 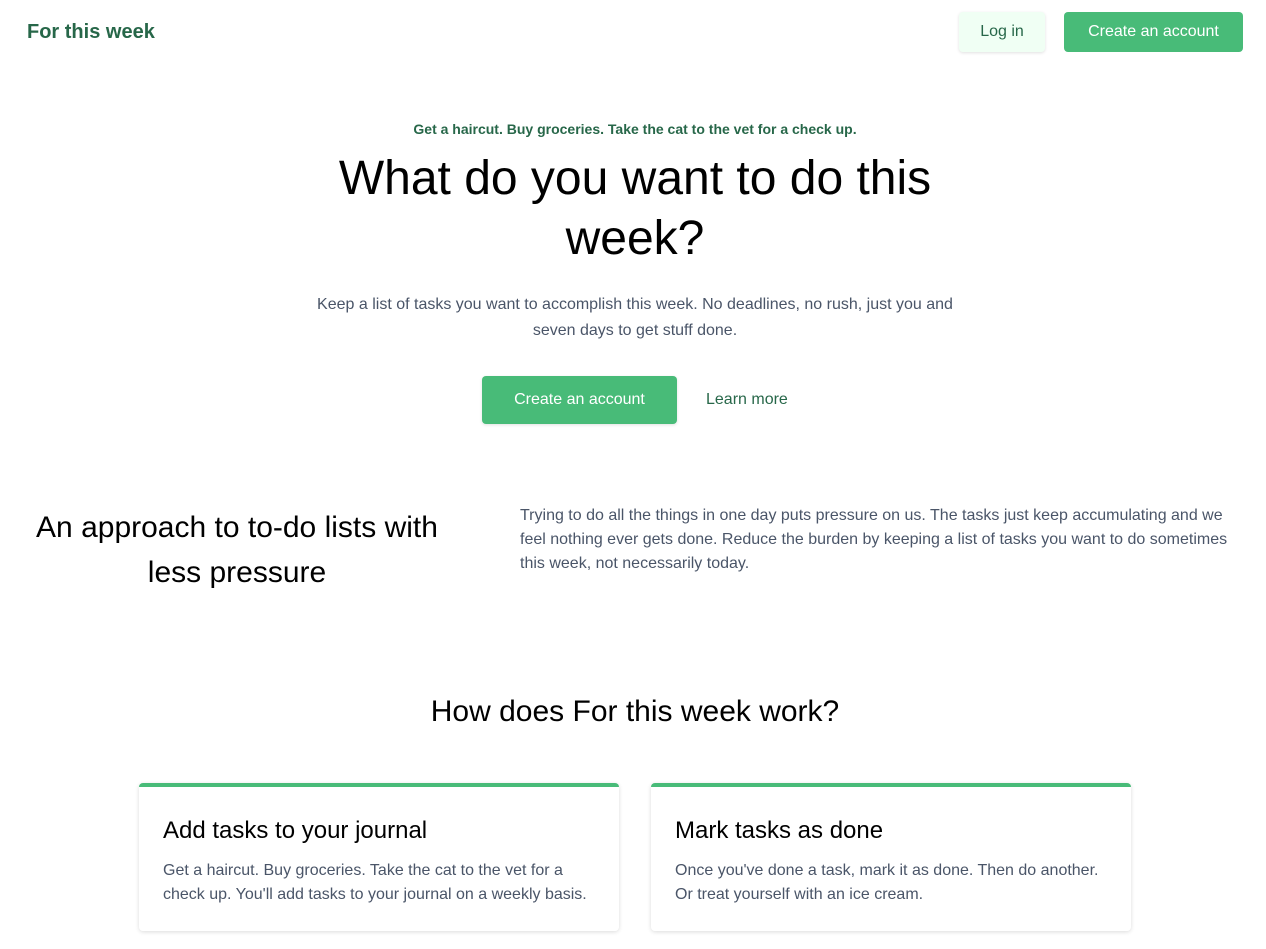 I want to click on login-button: Log in, so click(x=1002, y=32).